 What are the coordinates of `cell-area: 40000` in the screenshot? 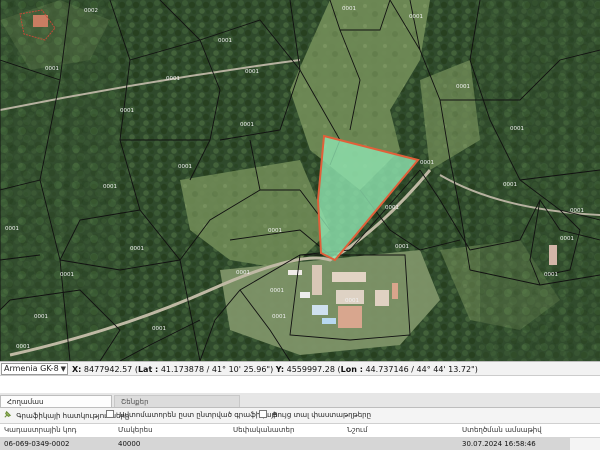 It's located at (129, 444).